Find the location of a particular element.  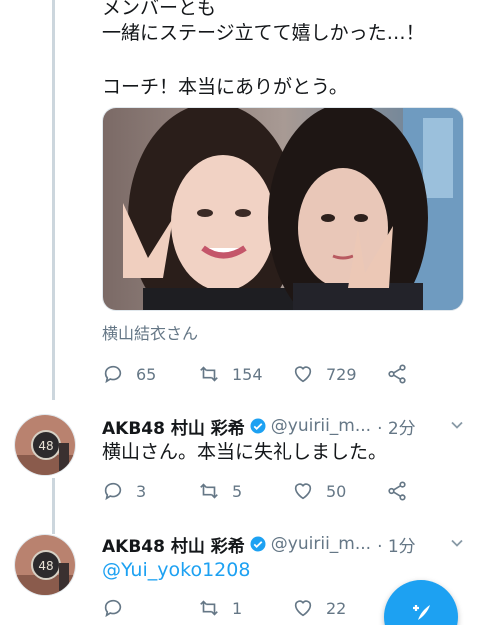

like-button: 729 is located at coordinates (324, 374).